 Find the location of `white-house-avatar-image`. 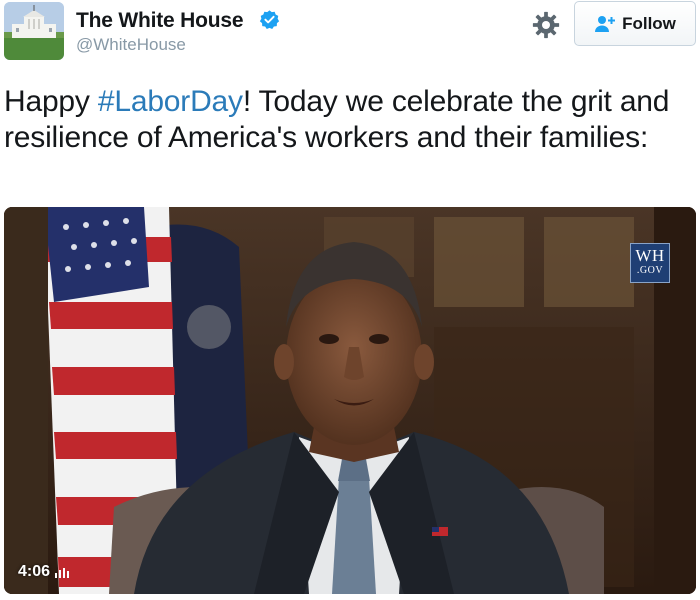

white-house-avatar-image is located at coordinates (34, 31).